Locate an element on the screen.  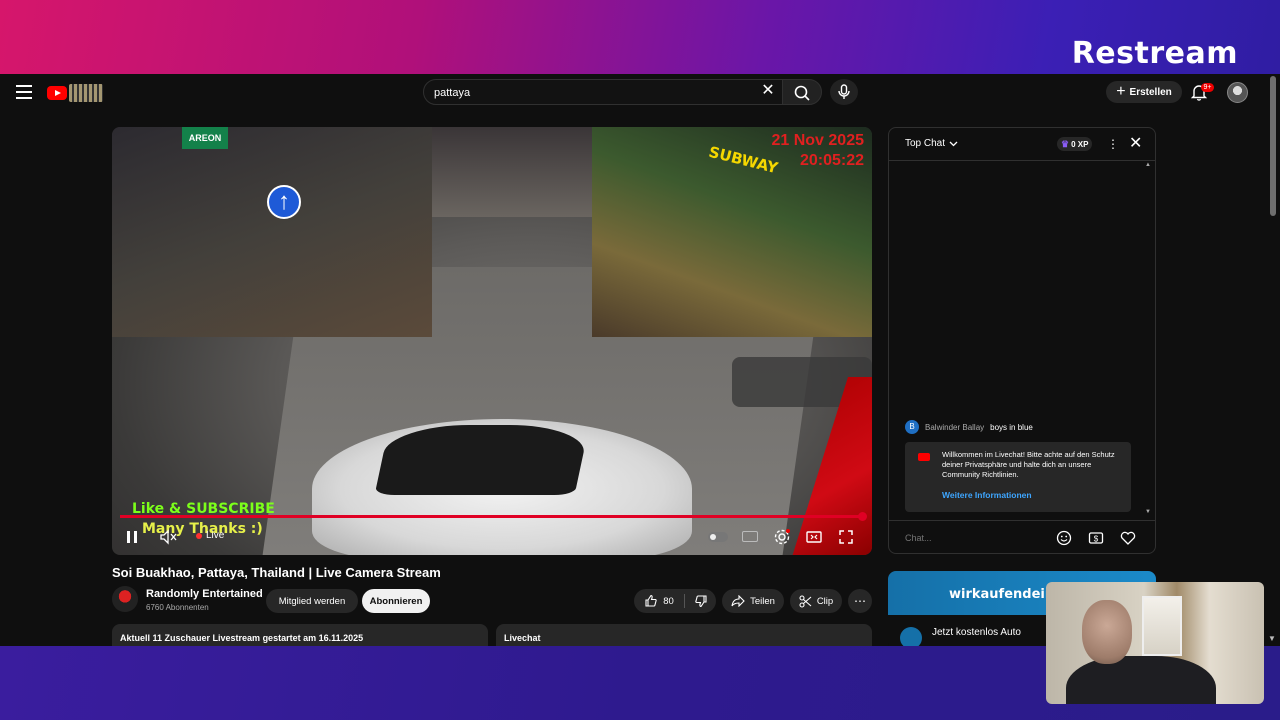
webcam-person-body is located at coordinates (1141, 680).